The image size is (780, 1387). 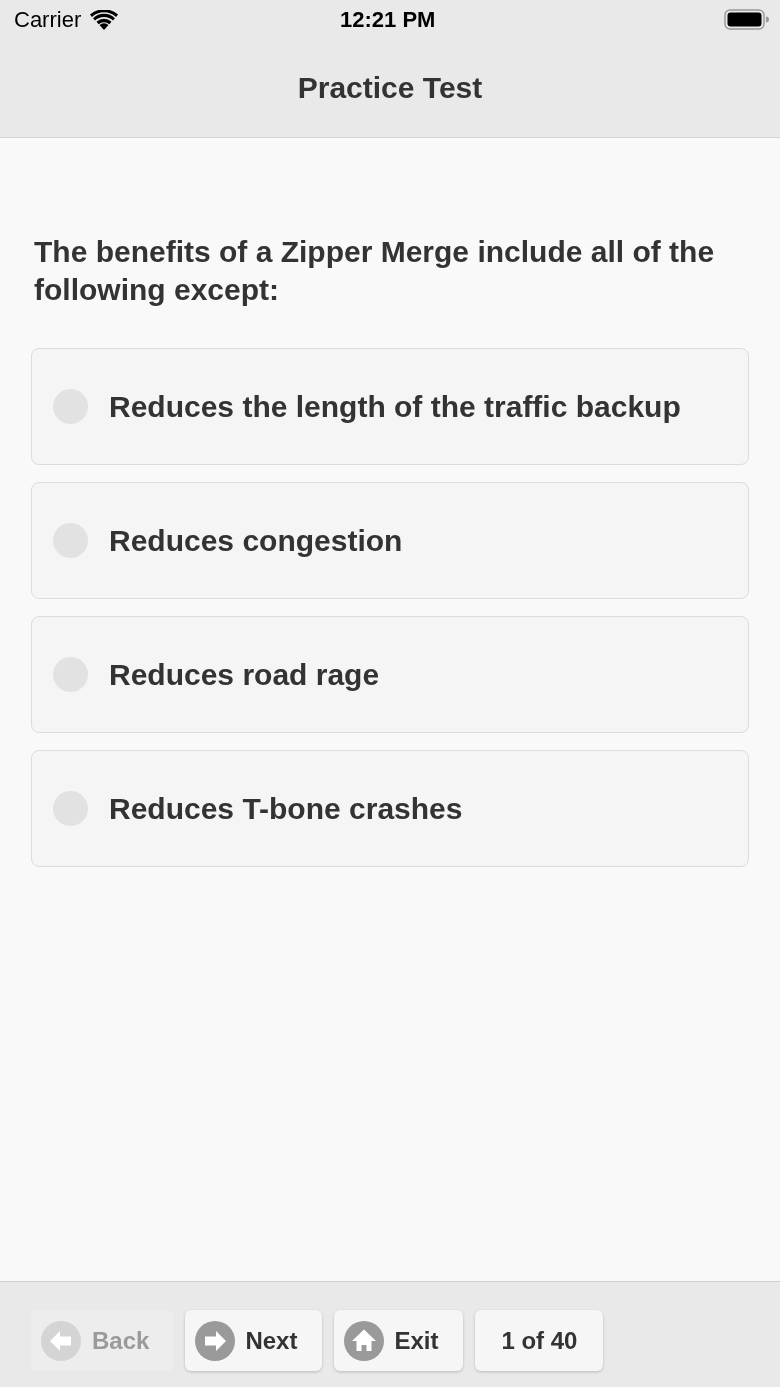 I want to click on battery-icon, so click(x=746, y=19).